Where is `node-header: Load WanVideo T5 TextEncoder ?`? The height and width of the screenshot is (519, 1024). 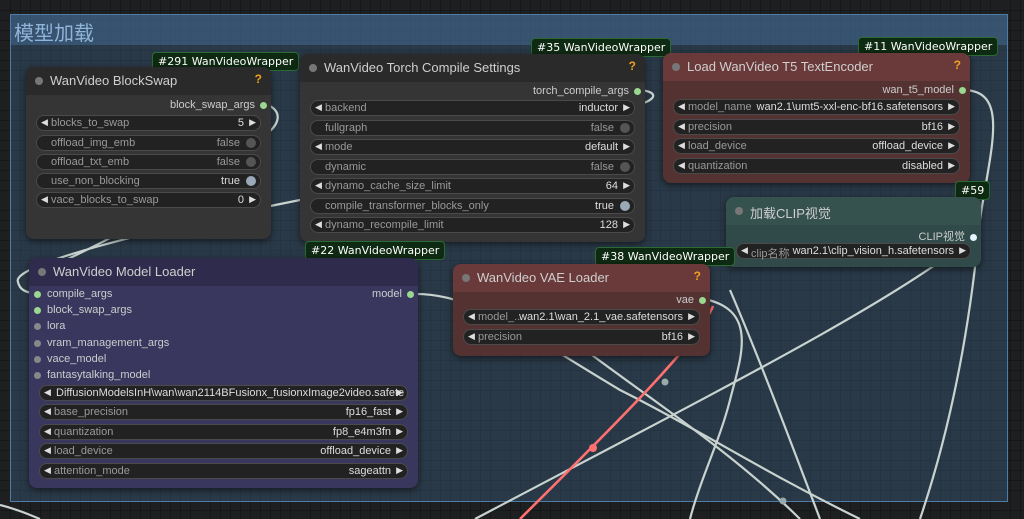
node-header: Load WanVideo T5 TextEncoder ? is located at coordinates (816, 67).